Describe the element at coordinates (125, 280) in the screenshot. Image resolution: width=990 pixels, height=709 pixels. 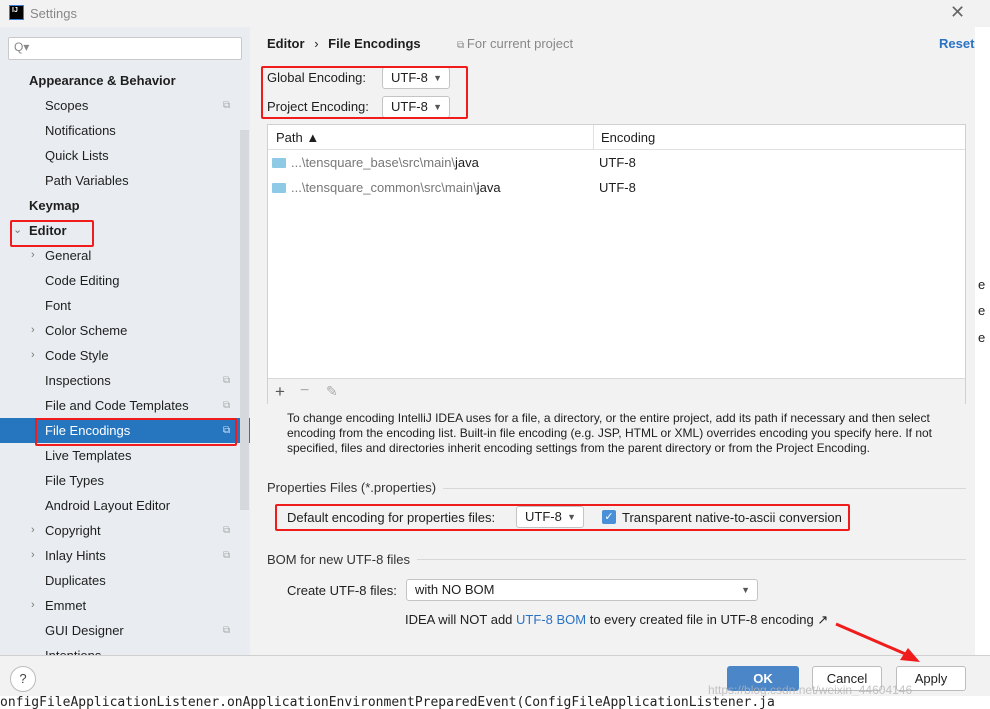
I see `sidebar-item-code-editing: Code Editing` at that location.